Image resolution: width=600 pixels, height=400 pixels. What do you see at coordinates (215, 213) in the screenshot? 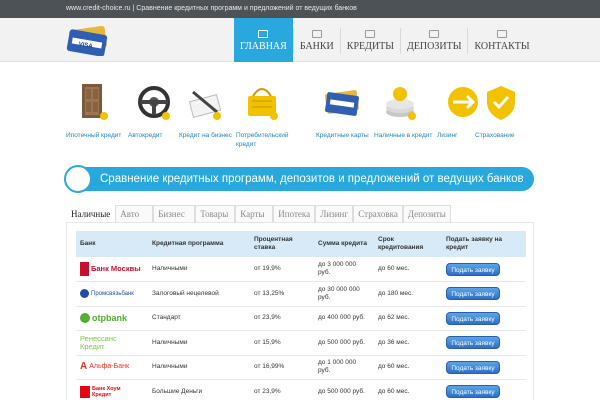
I see `tab-goods: Товары` at bounding box center [215, 213].